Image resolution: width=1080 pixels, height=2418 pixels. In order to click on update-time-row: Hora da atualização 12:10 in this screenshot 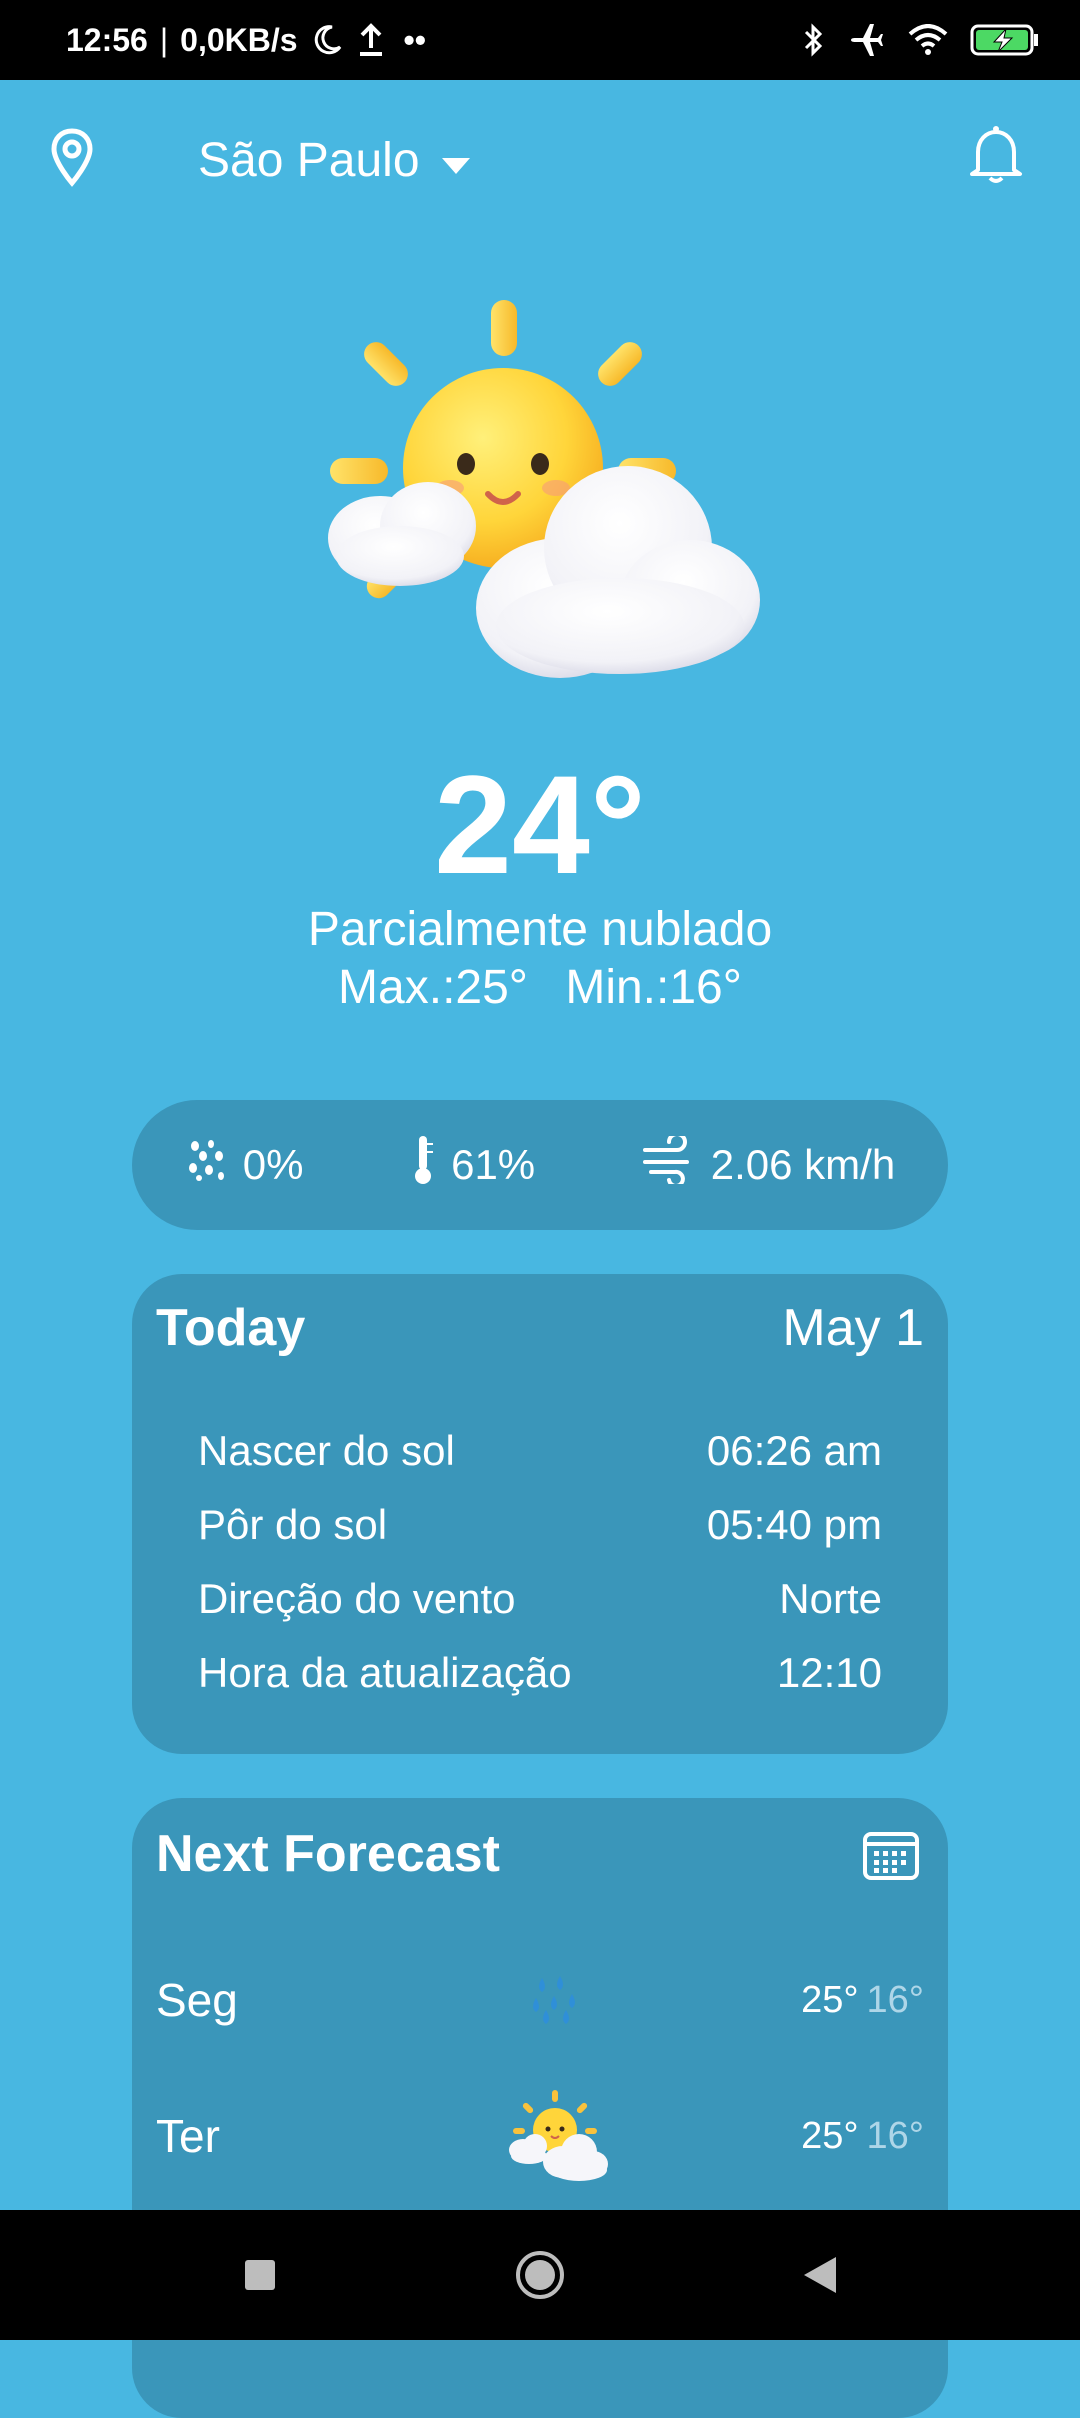, I will do `click(540, 1673)`.